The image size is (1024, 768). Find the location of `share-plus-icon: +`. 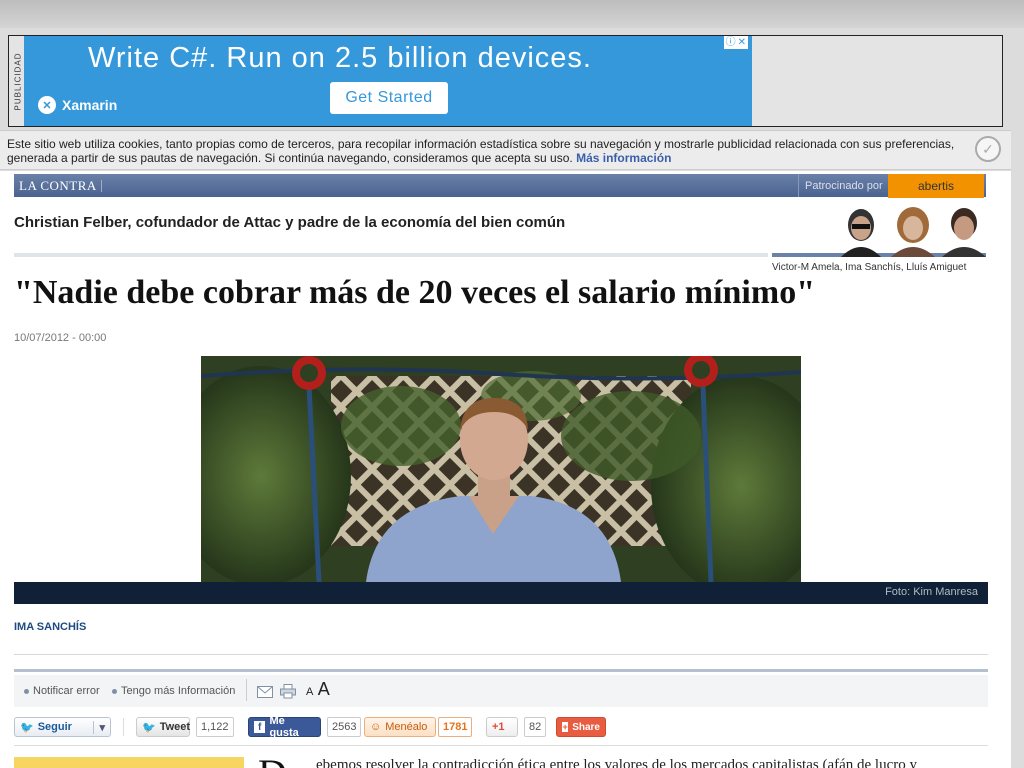

share-plus-icon: + is located at coordinates (565, 727).